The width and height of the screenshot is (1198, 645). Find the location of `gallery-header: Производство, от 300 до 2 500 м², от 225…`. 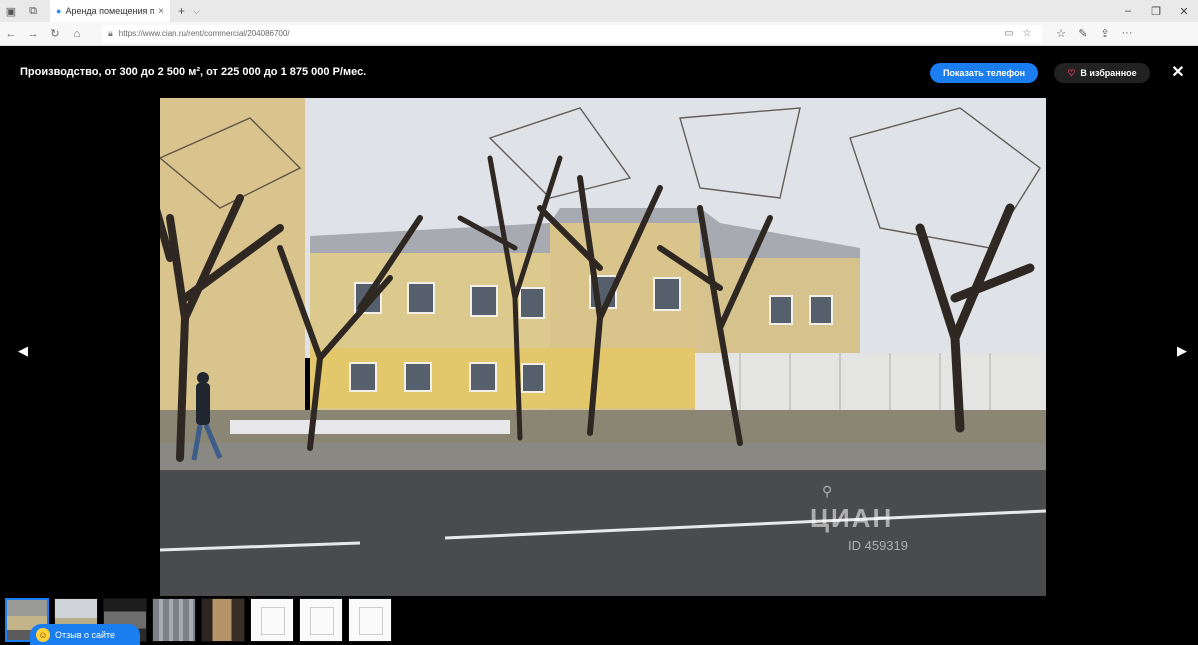

gallery-header: Производство, от 300 до 2 500 м², от 225… is located at coordinates (599, 72).